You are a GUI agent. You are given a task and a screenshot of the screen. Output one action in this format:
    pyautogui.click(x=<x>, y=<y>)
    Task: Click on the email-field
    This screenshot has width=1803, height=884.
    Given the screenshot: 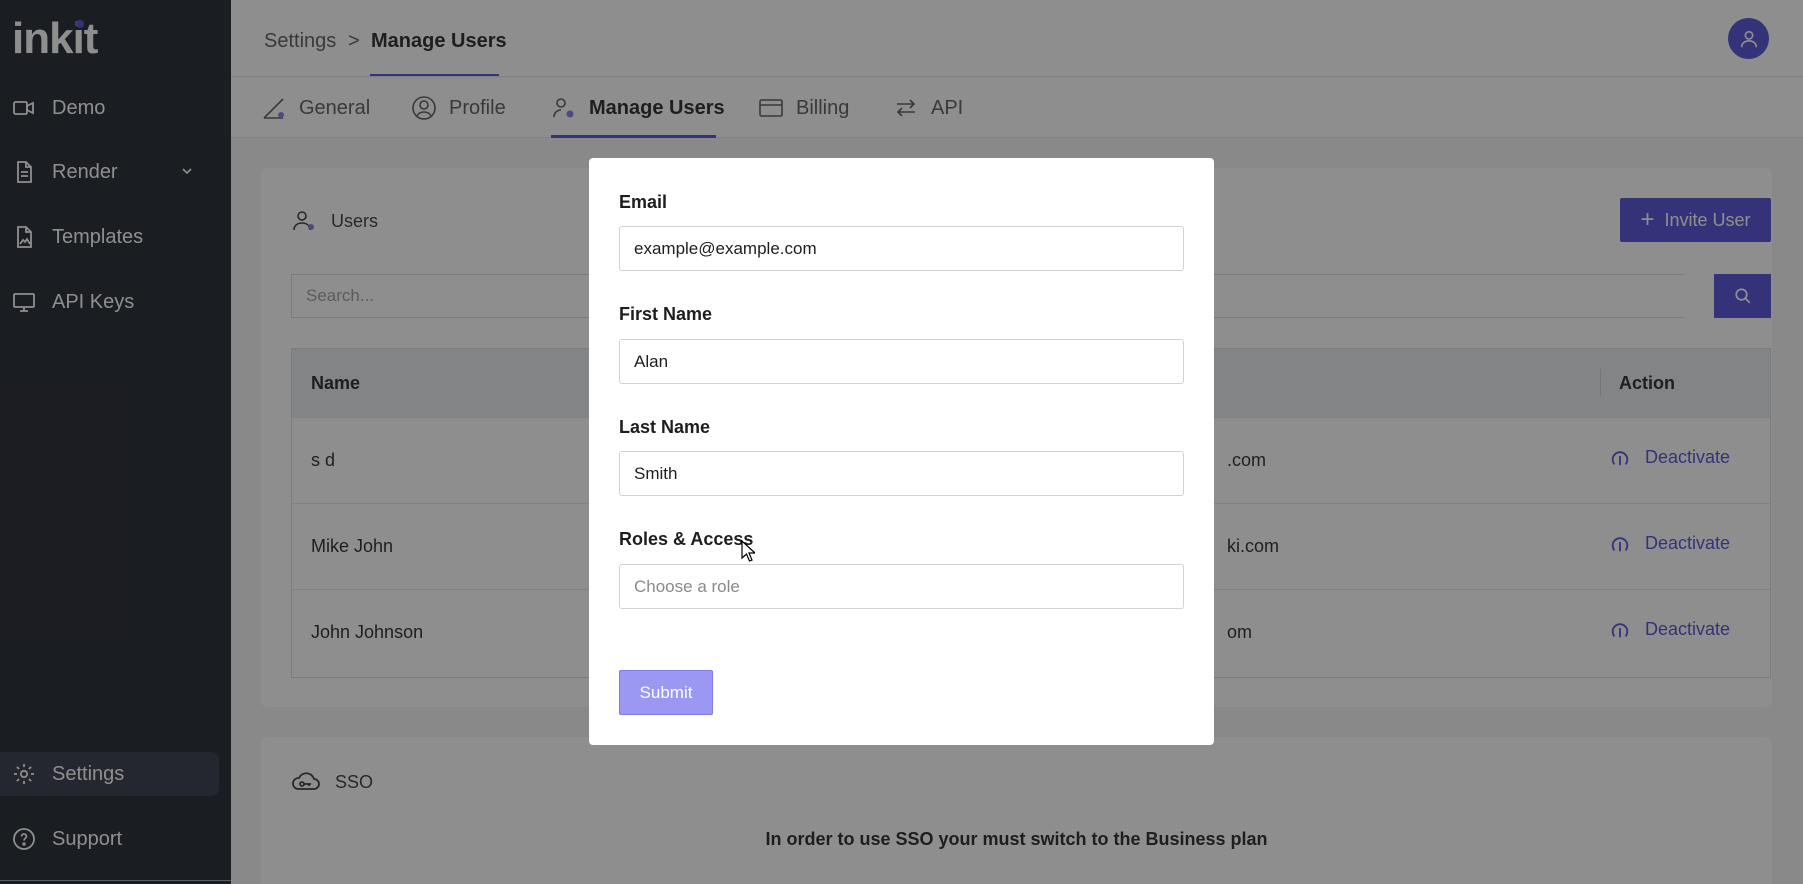 What is the action you would take?
    pyautogui.click(x=901, y=248)
    